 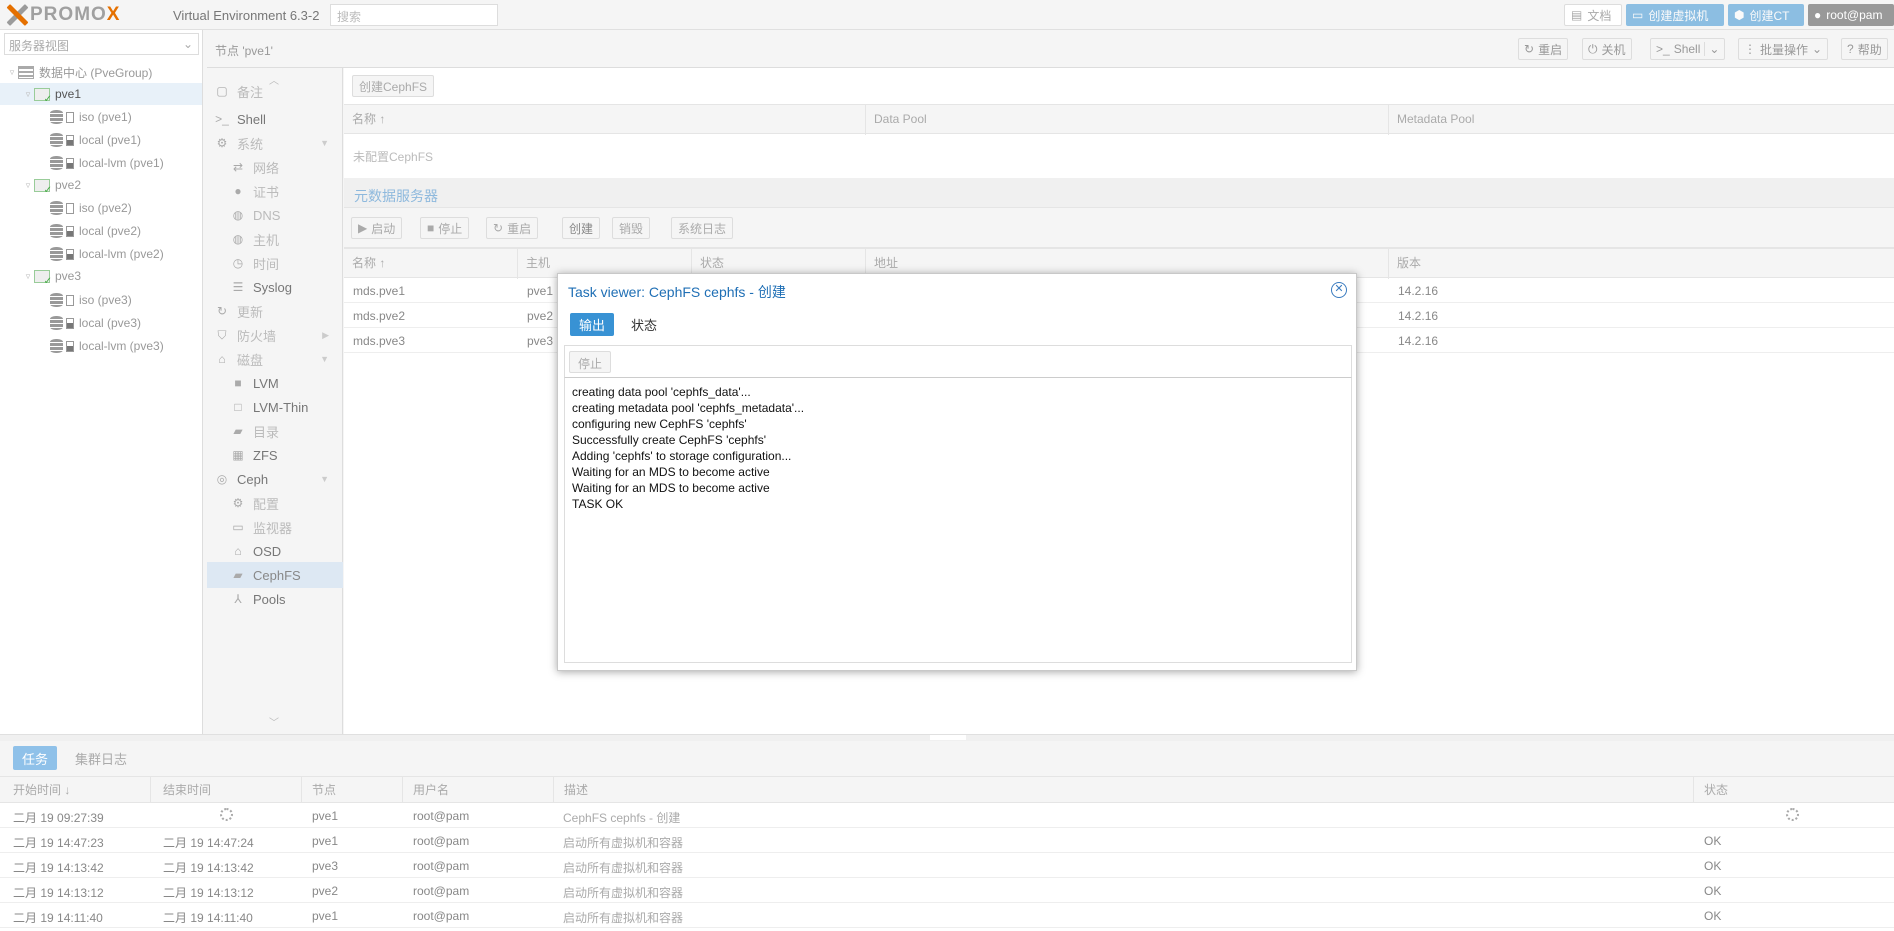 I want to click on nav-hosts: ◍ 主机, so click(x=275, y=239).